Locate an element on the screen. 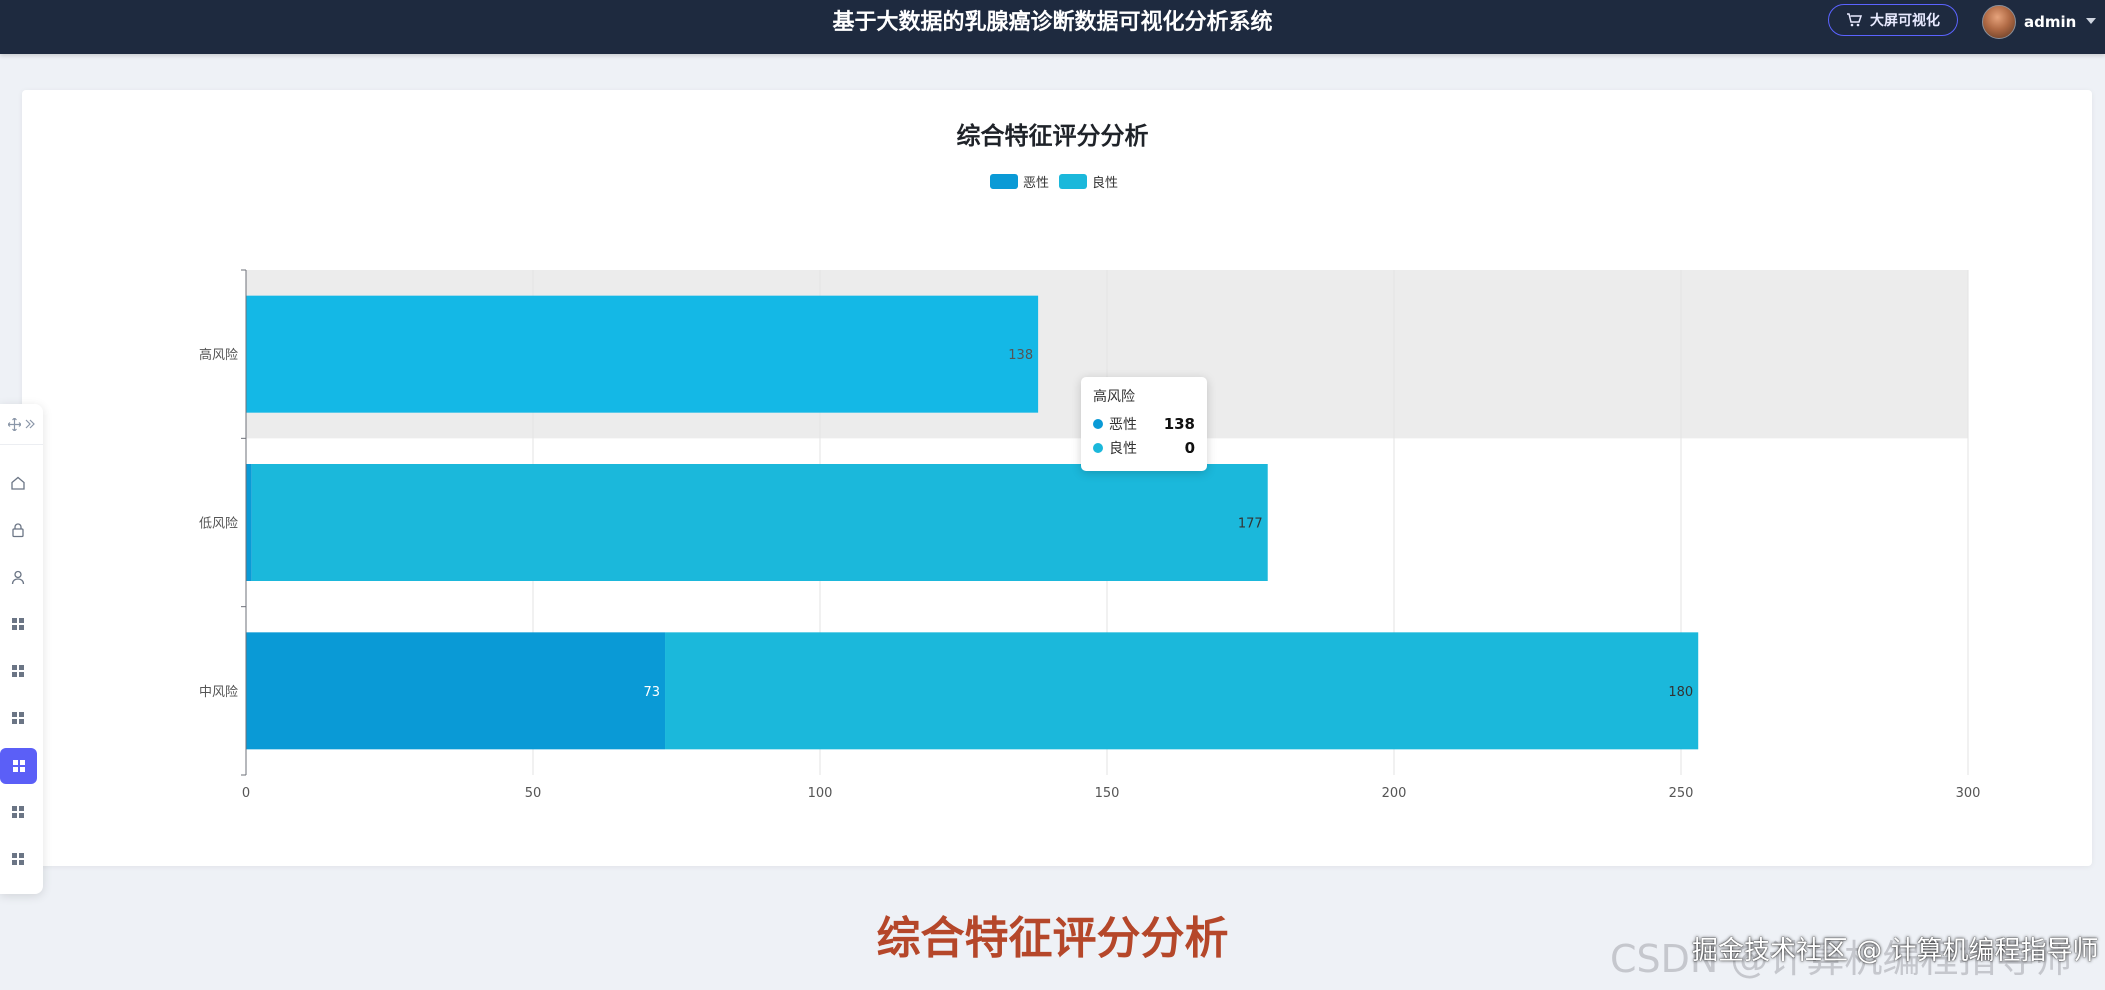 The width and height of the screenshot is (2105, 990). sidebar-item-home is located at coordinates (18, 483).